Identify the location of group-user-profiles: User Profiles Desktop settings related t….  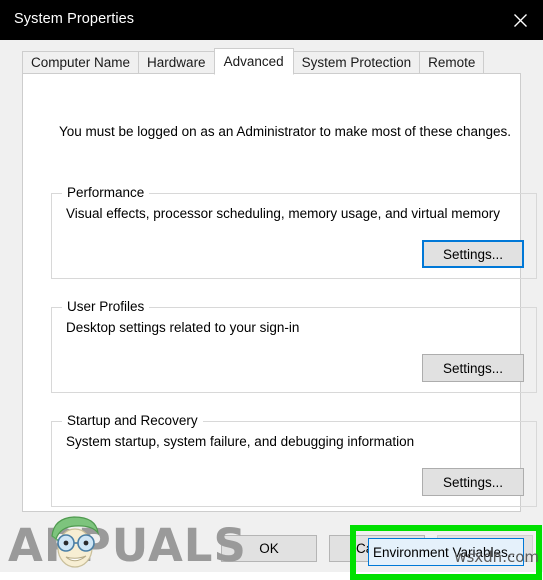
(294, 346).